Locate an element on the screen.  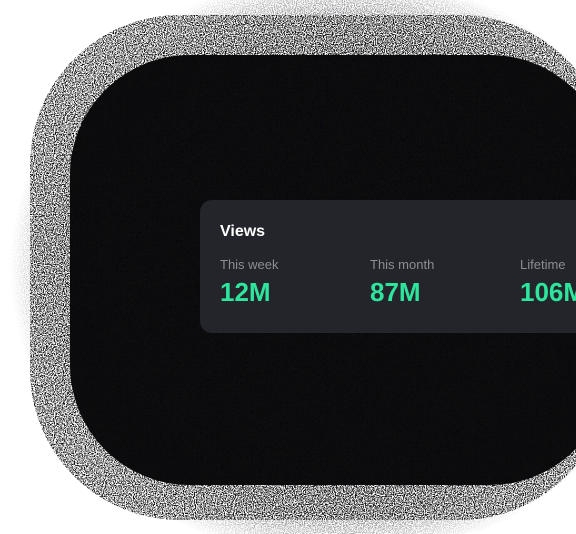
stat-value: 12M is located at coordinates (245, 292).